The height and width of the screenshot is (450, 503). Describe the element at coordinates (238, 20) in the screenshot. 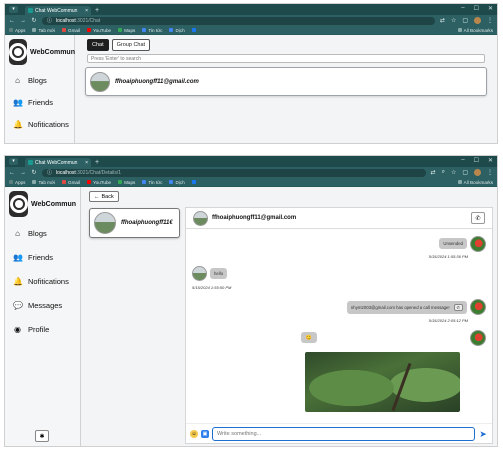

I see `url-input: ⓘ localhost:3021/Chat` at that location.